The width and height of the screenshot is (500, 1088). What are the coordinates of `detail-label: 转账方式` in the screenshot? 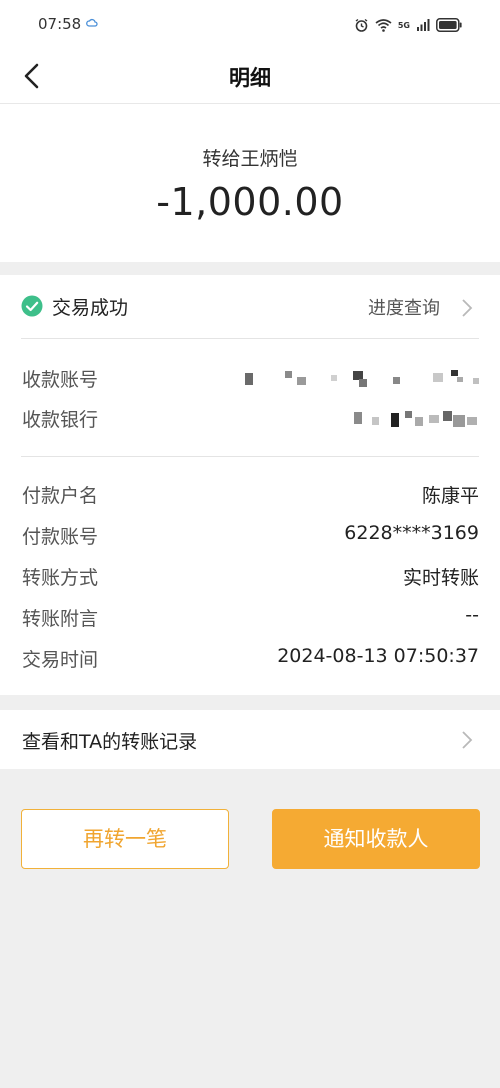 It's located at (60, 578).